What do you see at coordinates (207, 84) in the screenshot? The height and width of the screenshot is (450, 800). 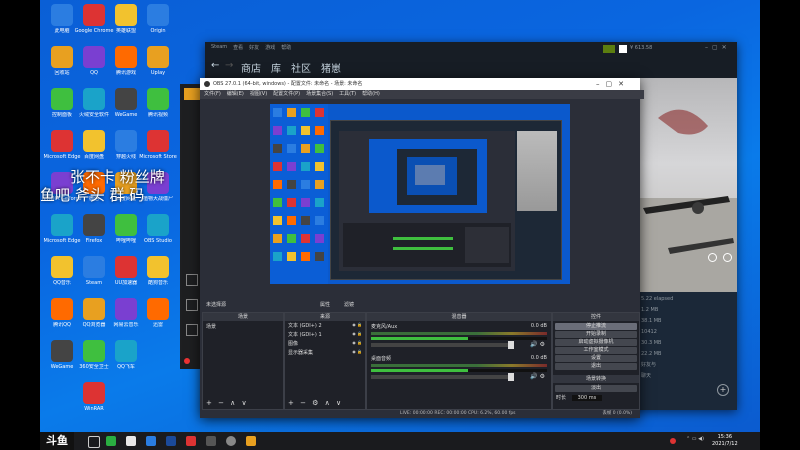 I see `obs-logo-icon` at bounding box center [207, 84].